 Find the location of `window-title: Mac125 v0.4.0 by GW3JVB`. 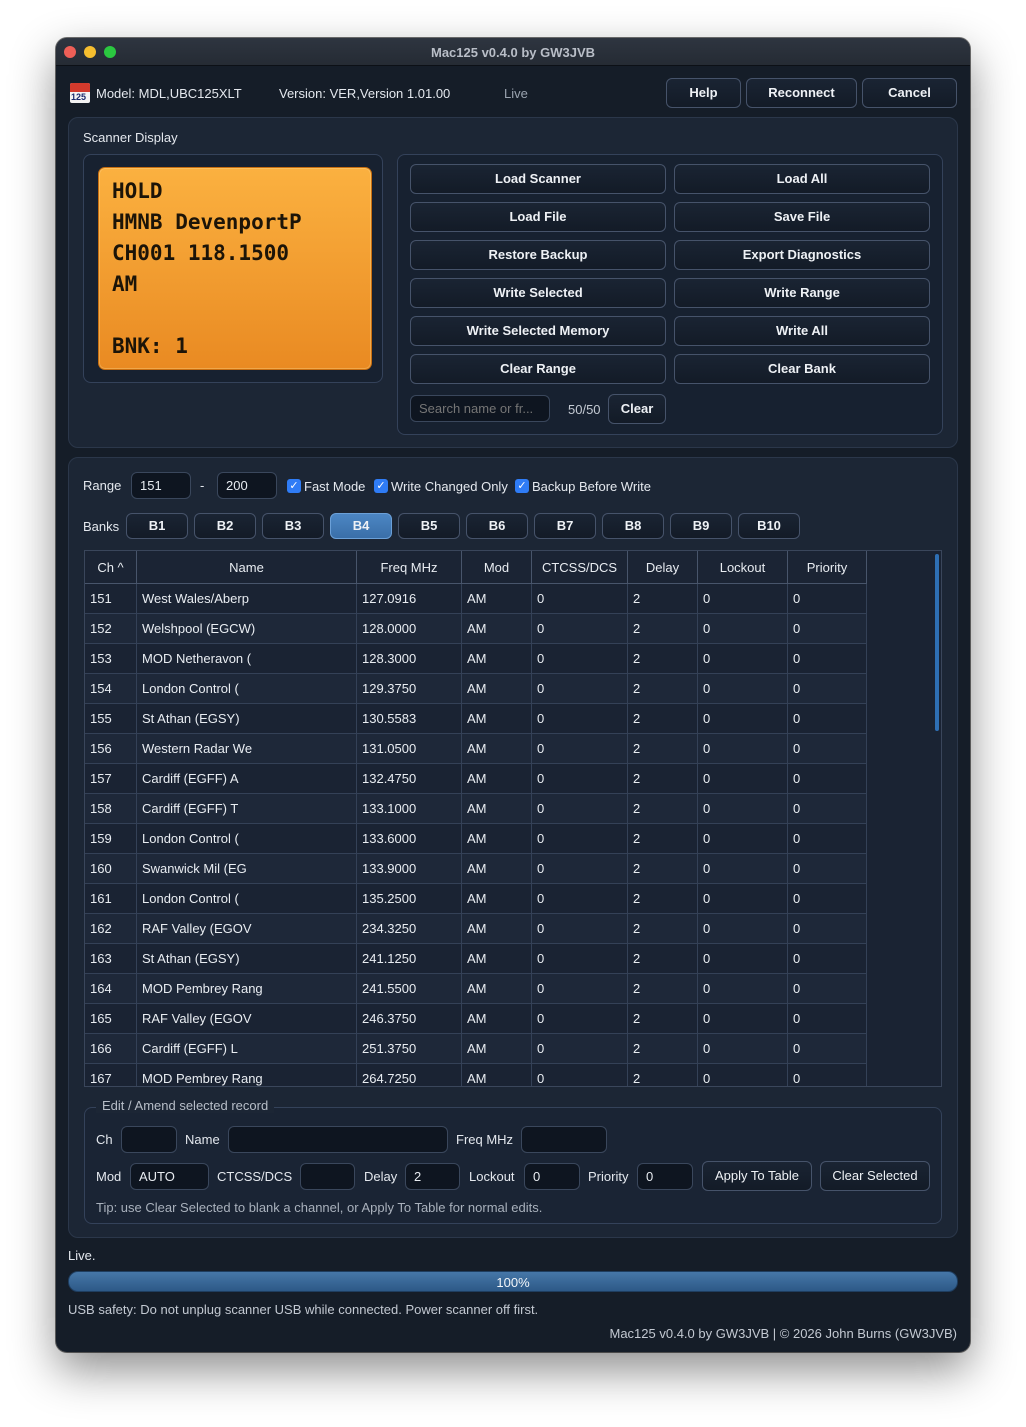

window-title: Mac125 v0.4.0 by GW3JVB is located at coordinates (513, 52).